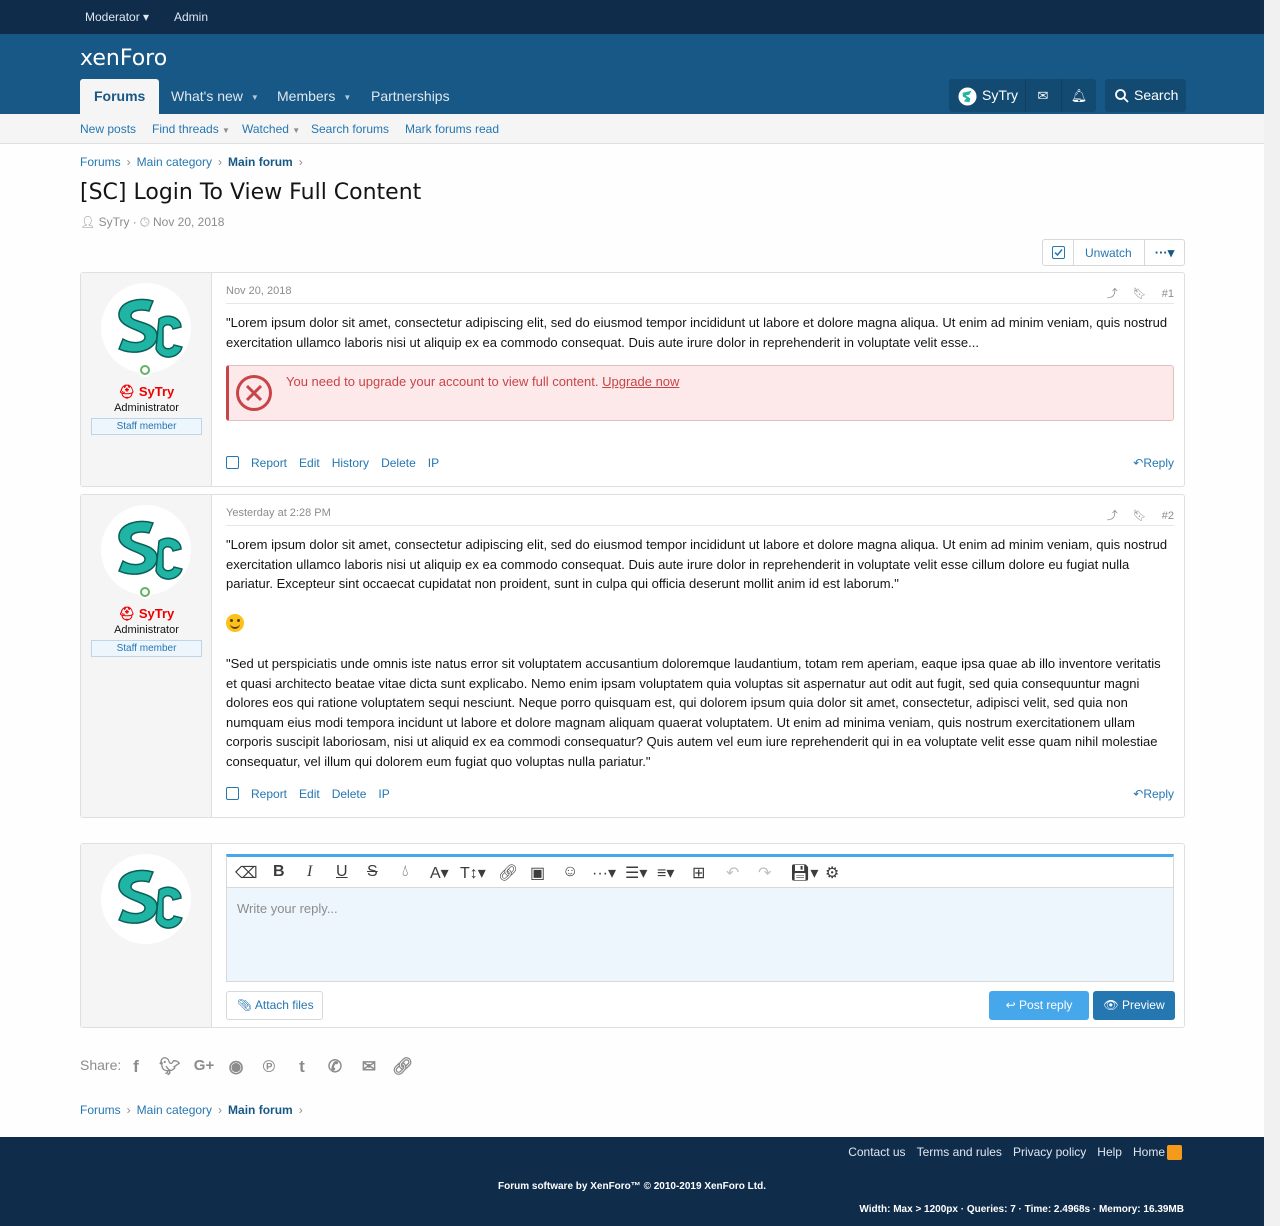 The height and width of the screenshot is (1226, 1280). Describe the element at coordinates (204, 1067) in the screenshot. I see `google-plus-icon: G+` at that location.